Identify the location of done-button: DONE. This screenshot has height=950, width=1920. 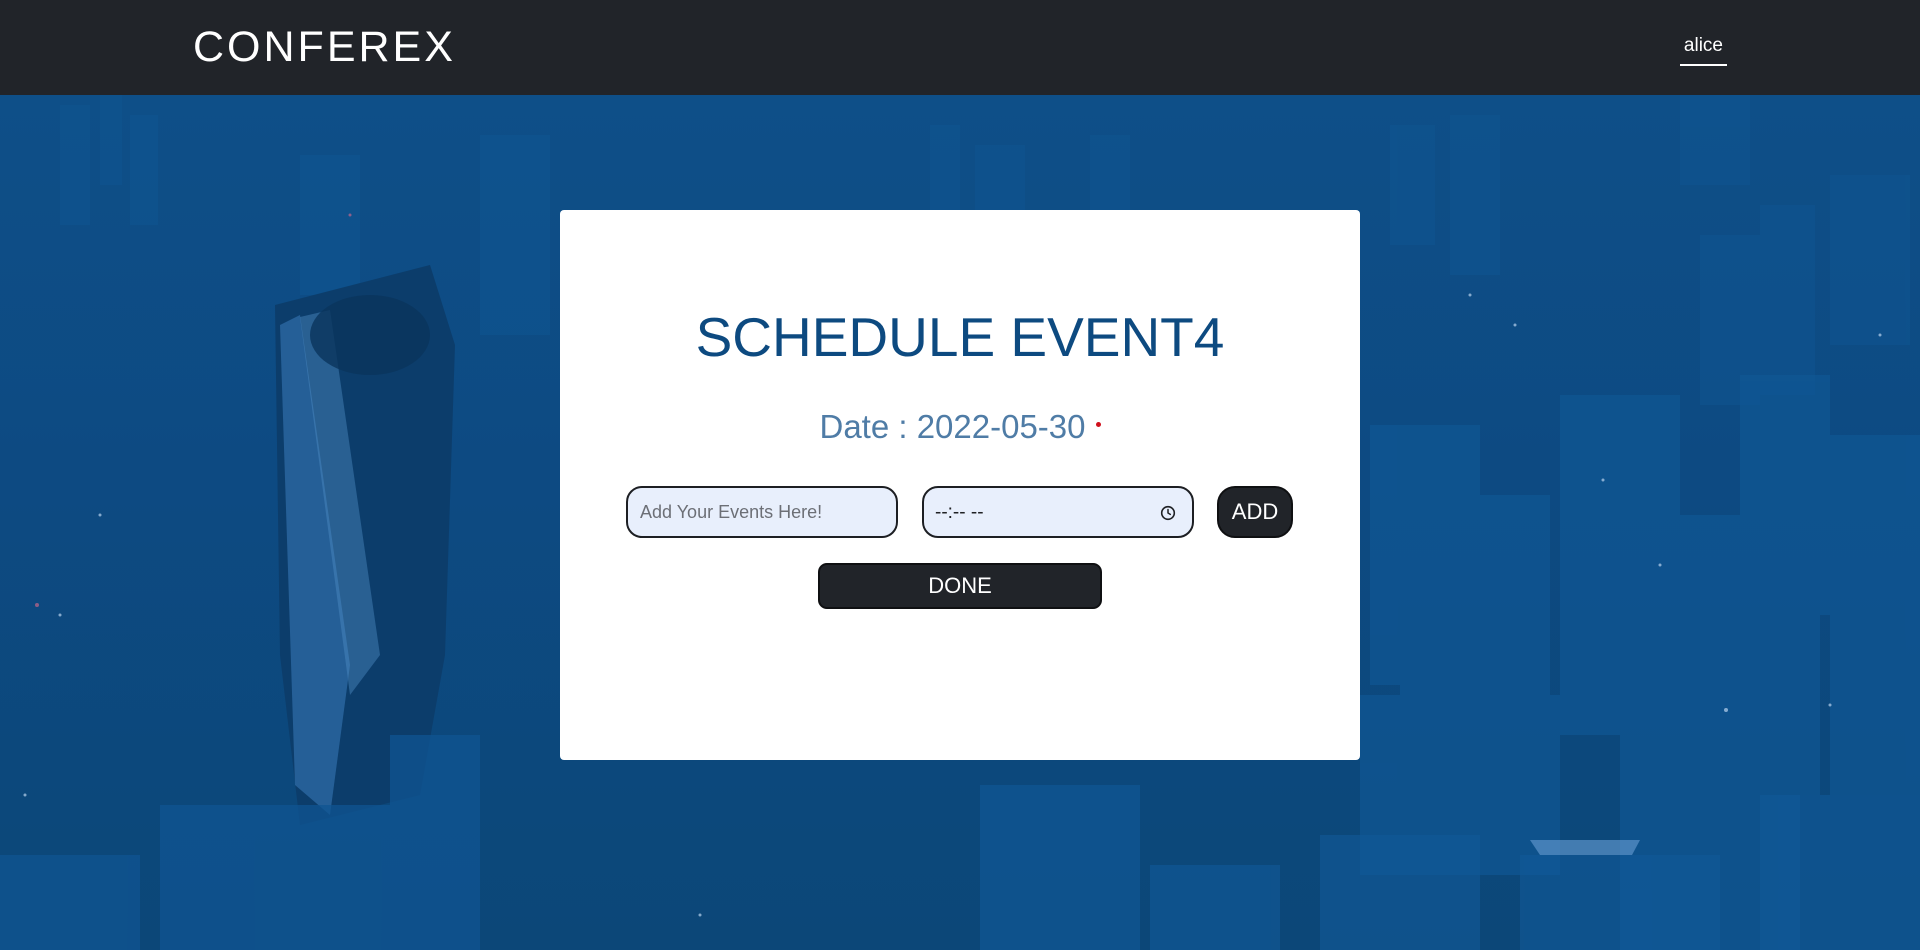
(960, 586).